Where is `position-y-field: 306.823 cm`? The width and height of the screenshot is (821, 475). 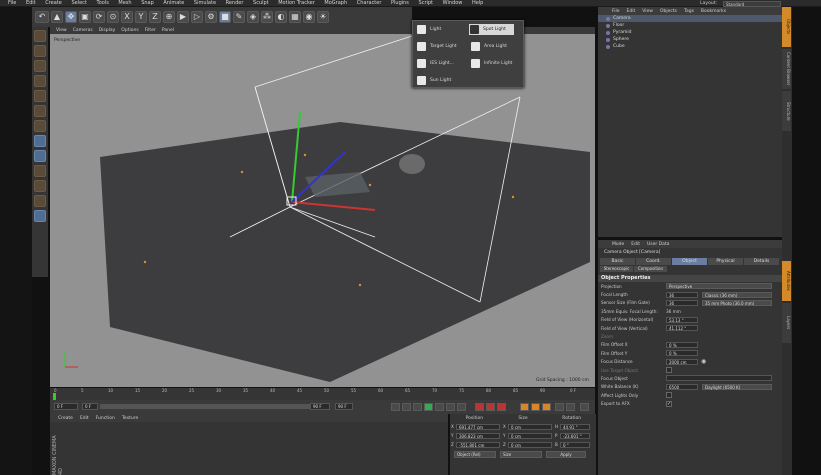 position-y-field: 306.823 cm is located at coordinates (478, 435).